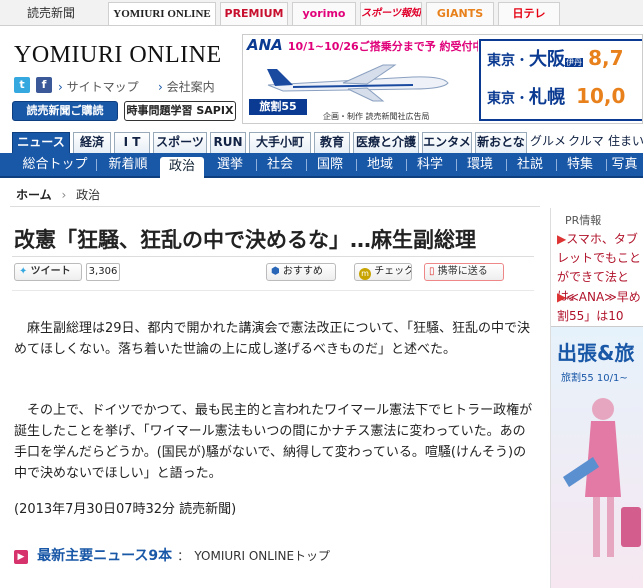  Describe the element at coordinates (132, 142) in the screenshot. I see `cat-it: I T` at that location.